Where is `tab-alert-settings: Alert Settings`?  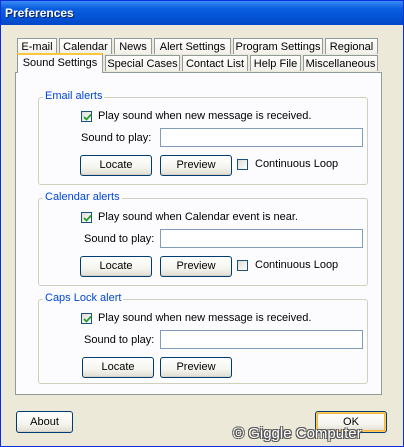 tab-alert-settings: Alert Settings is located at coordinates (192, 46).